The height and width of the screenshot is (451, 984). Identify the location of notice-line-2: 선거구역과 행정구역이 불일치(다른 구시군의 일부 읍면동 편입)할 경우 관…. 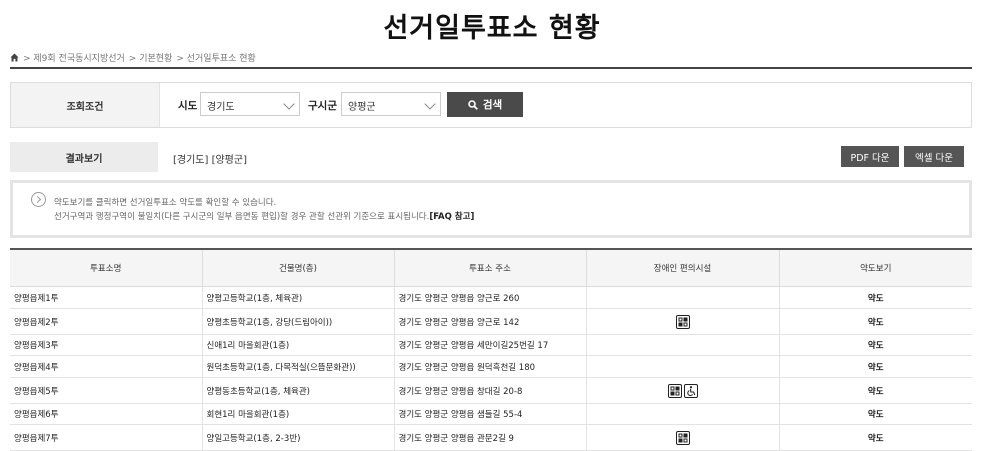
(264, 216).